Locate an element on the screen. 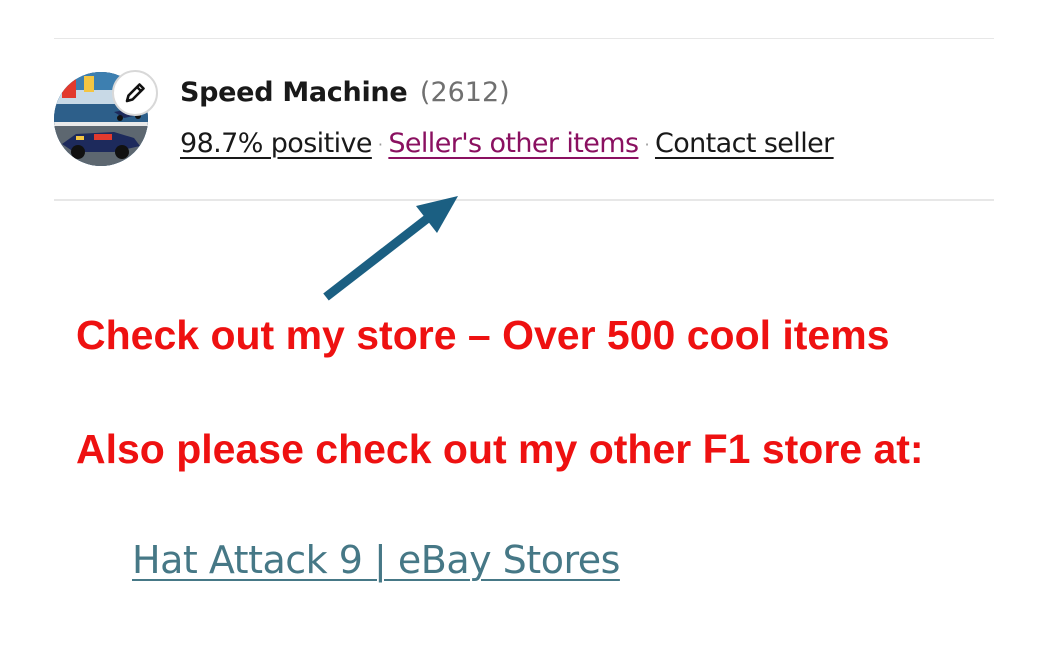 The image size is (1046, 660). promo-line-store: Check out my store – Over 500 cool items is located at coordinates (483, 335).